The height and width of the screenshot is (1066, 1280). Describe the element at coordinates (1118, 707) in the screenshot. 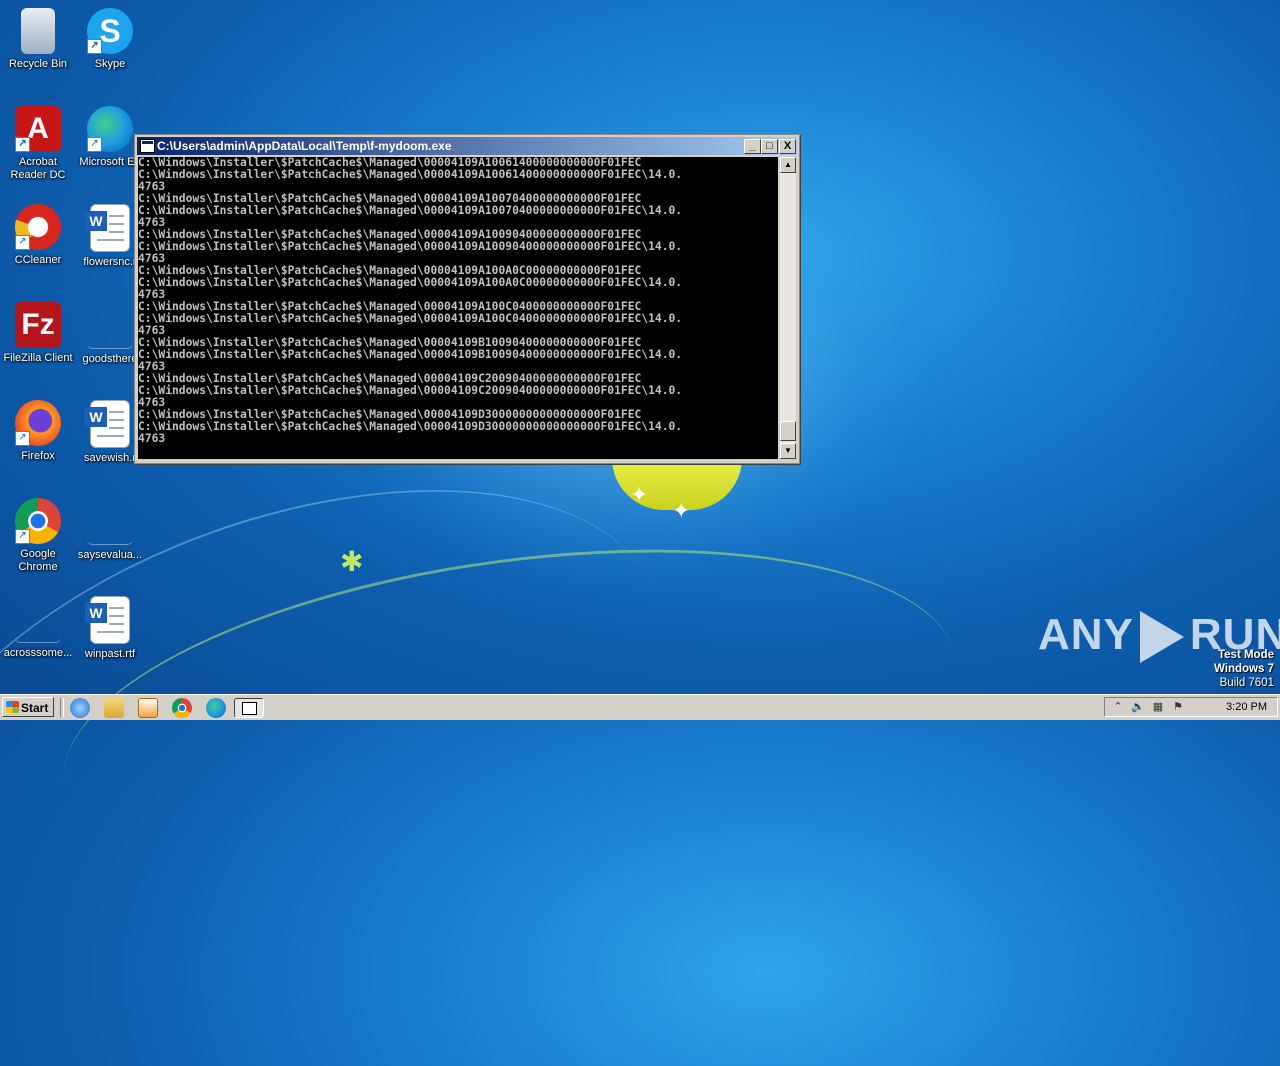

I see `show-hidden-icons-icon: ⌃` at that location.